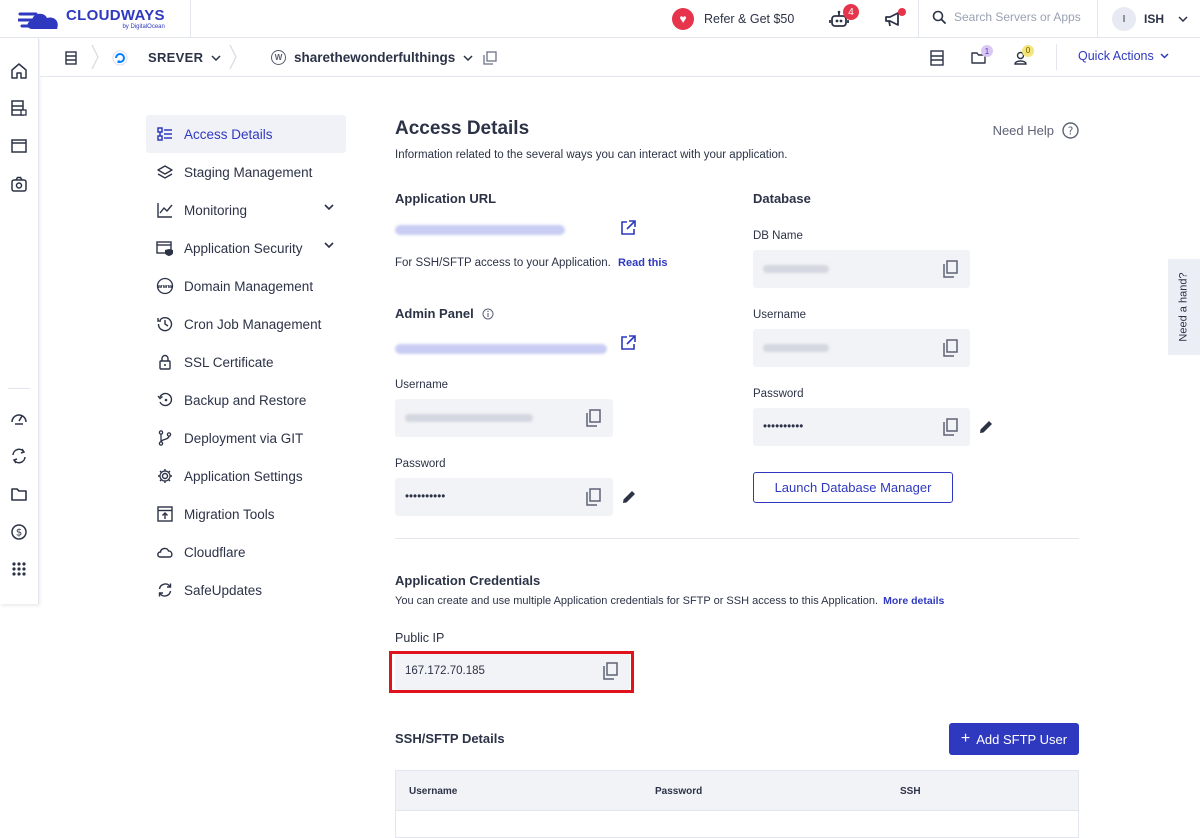  I want to click on rail-servers, so click(19, 108).